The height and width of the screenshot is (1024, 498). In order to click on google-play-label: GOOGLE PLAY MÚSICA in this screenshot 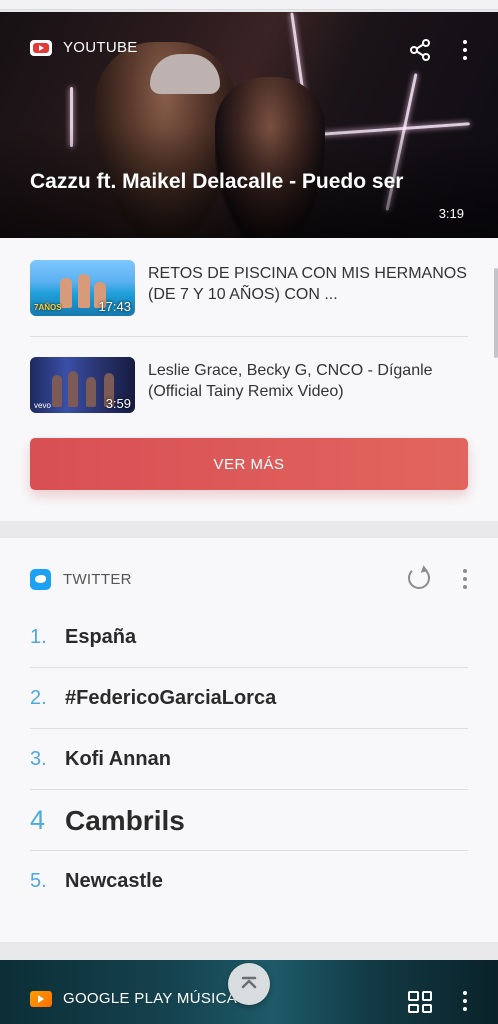, I will do `click(150, 998)`.